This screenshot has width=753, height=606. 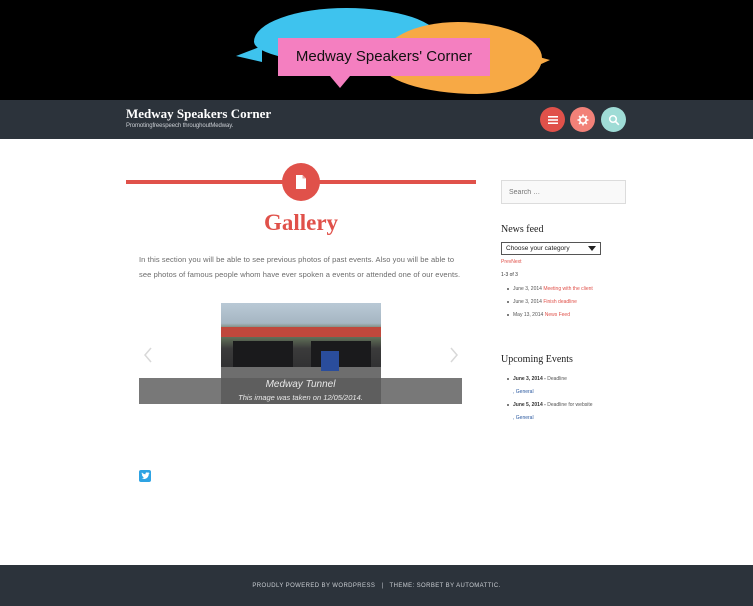 What do you see at coordinates (567, 289) in the screenshot?
I see `news-item-link: Meeting with the client` at bounding box center [567, 289].